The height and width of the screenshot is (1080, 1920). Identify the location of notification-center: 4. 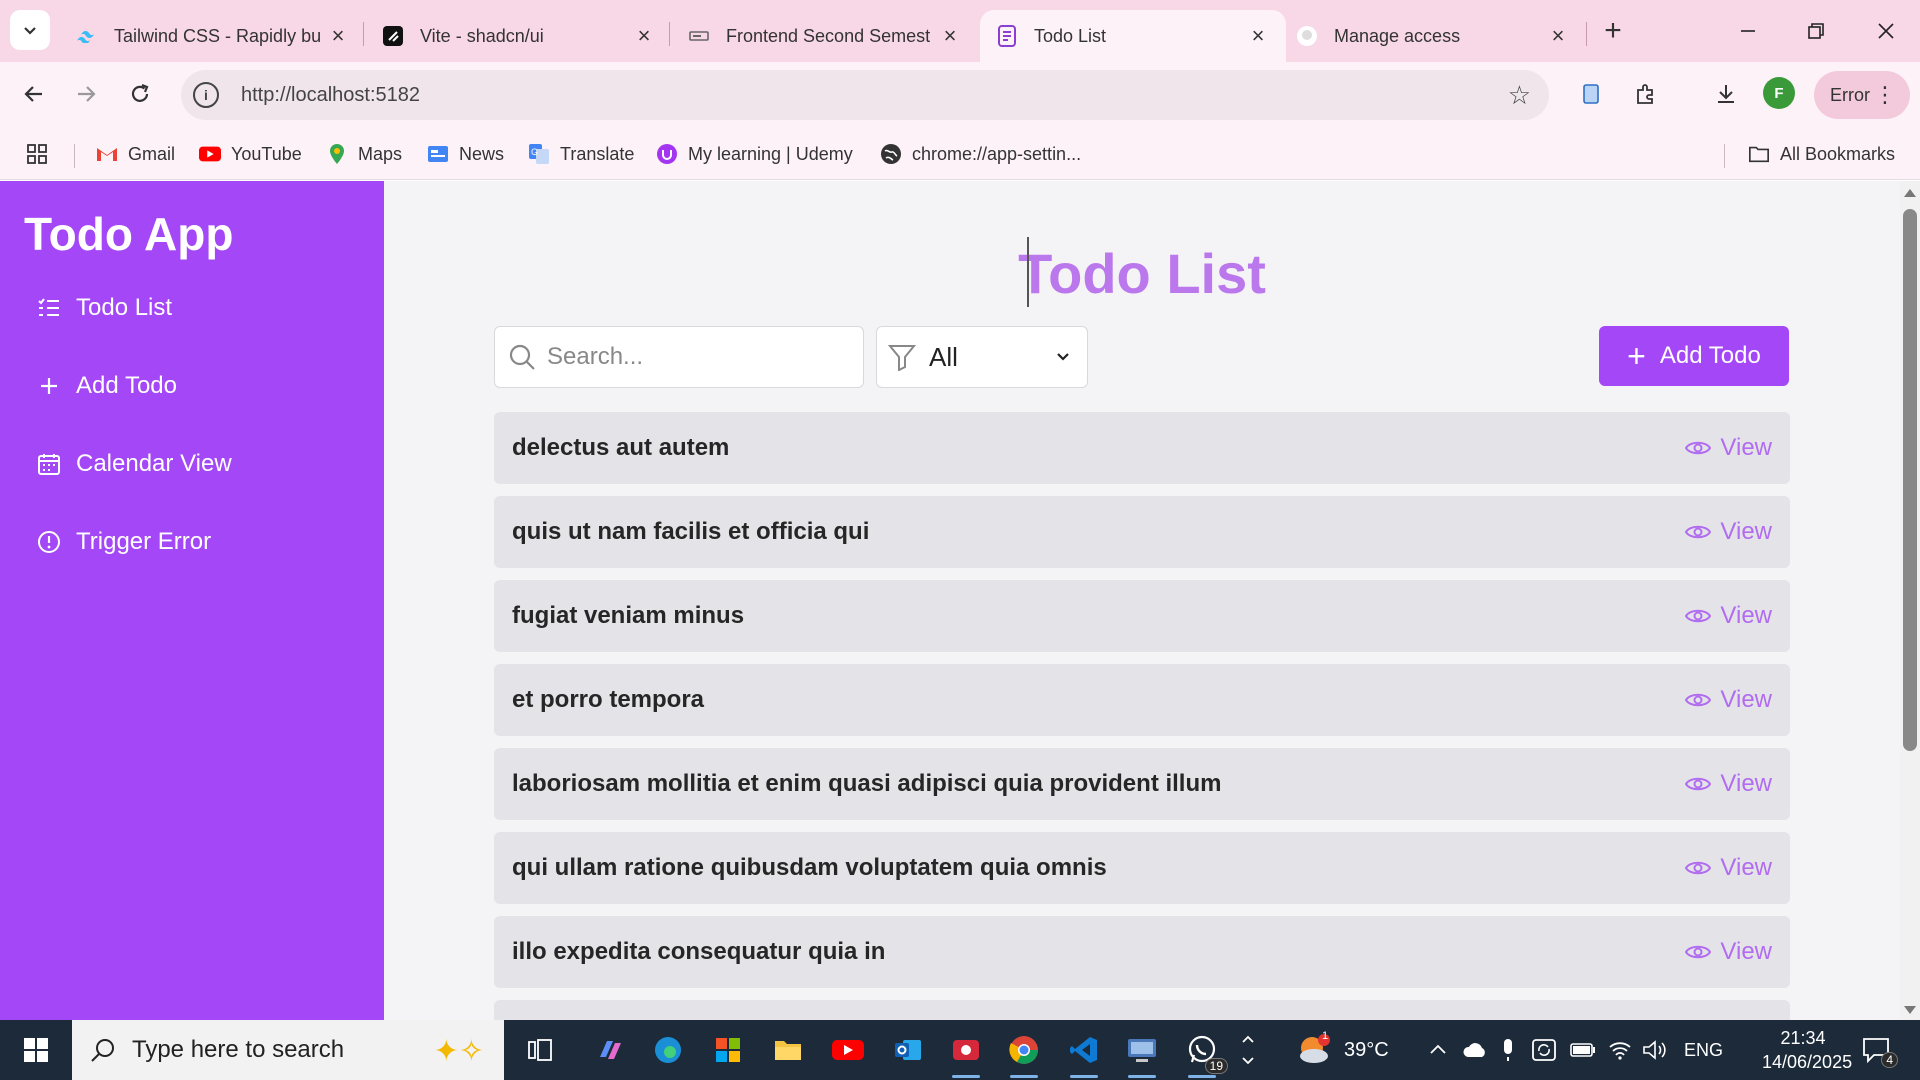
(1878, 1051).